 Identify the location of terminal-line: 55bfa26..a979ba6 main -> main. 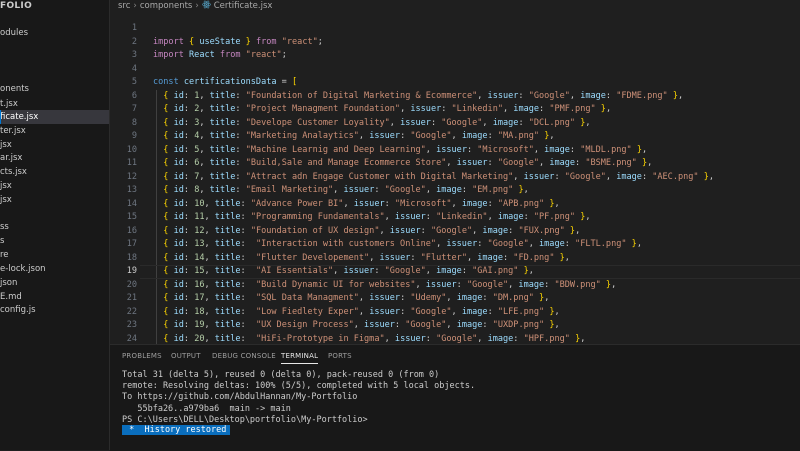
(206, 408).